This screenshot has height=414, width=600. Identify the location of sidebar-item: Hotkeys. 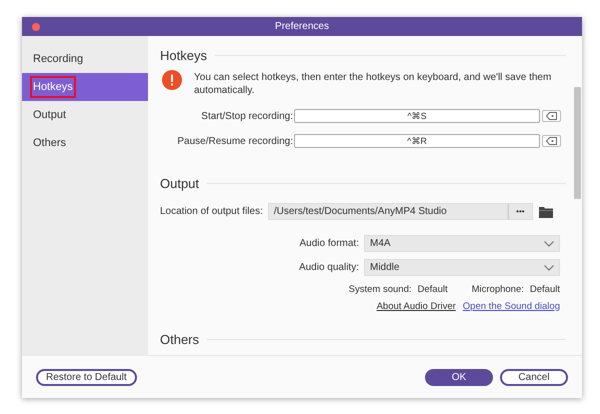
(85, 87).